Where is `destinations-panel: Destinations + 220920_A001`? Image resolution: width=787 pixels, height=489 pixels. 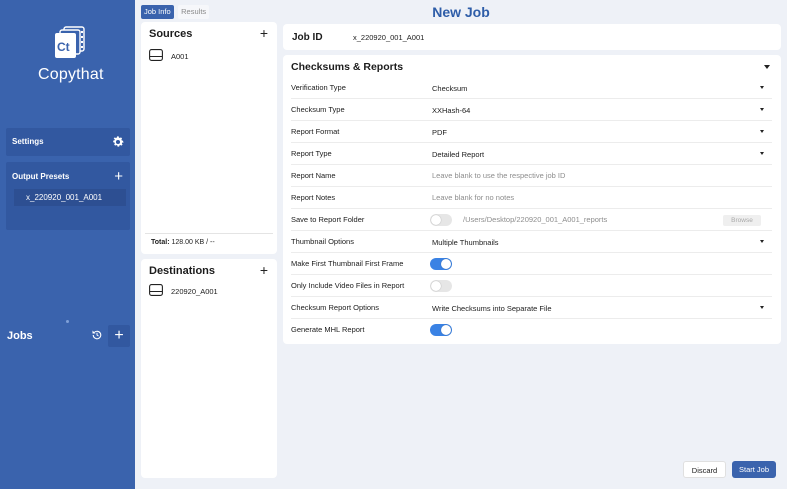 destinations-panel: Destinations + 220920_A001 is located at coordinates (209, 368).